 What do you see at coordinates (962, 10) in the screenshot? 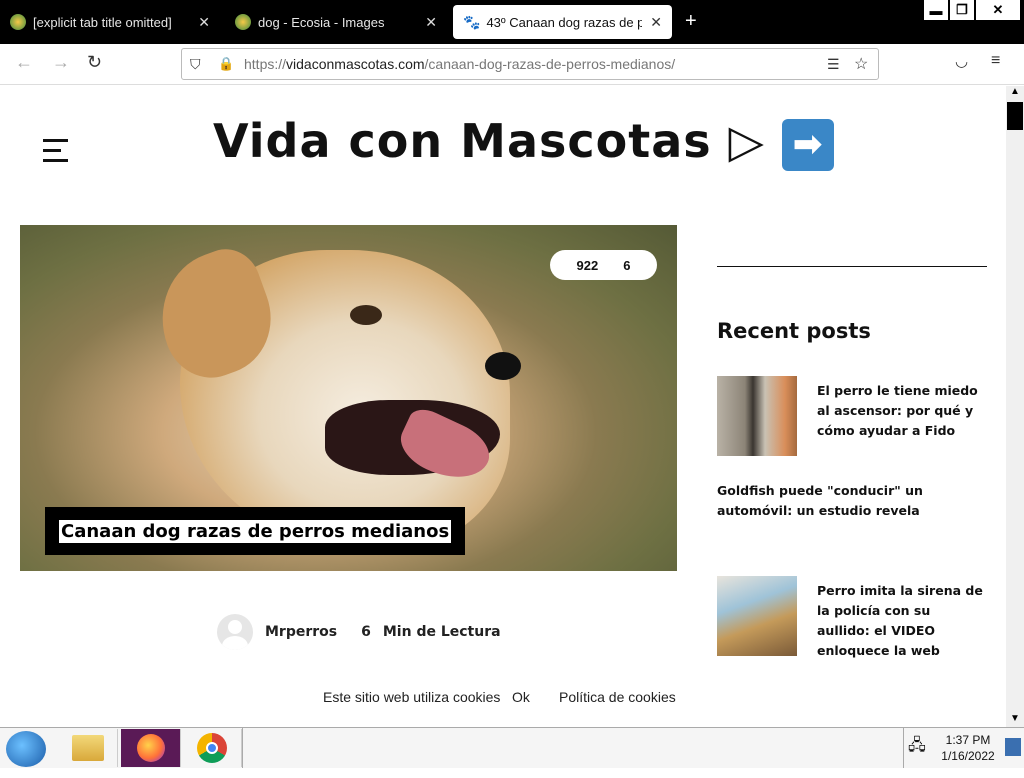
I see `restore-button: ❐` at bounding box center [962, 10].